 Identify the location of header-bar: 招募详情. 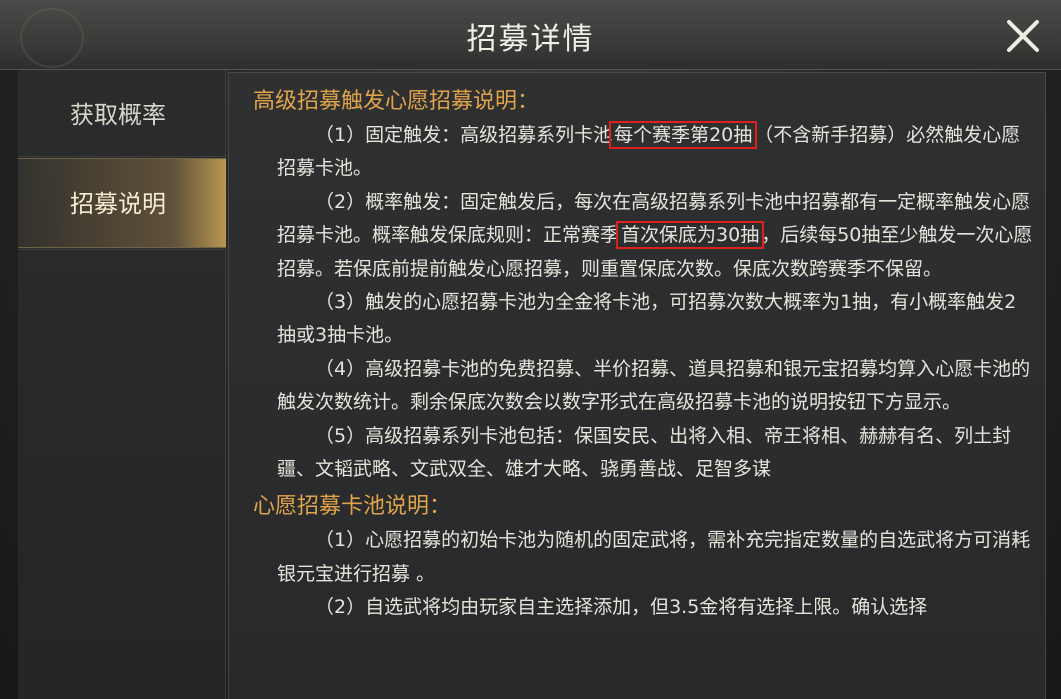
(530, 35).